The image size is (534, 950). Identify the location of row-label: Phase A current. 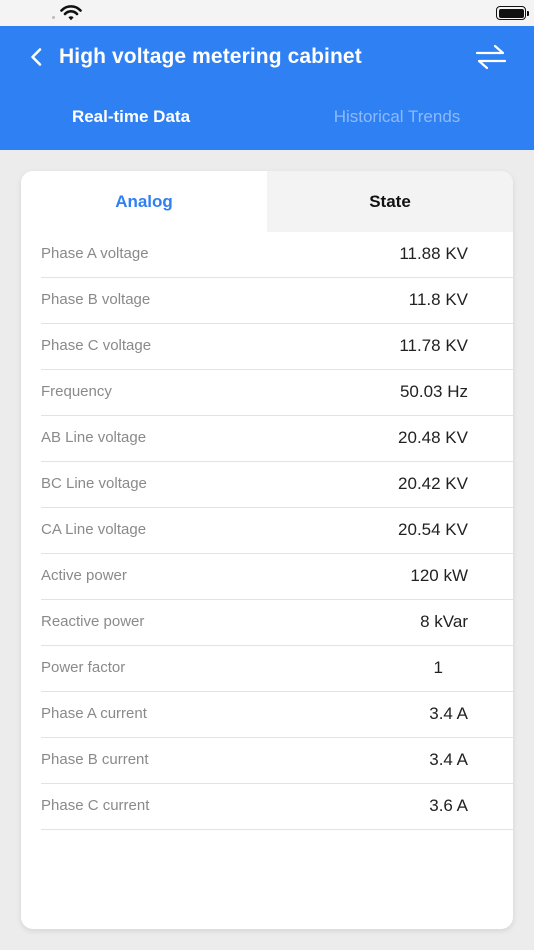
(94, 713).